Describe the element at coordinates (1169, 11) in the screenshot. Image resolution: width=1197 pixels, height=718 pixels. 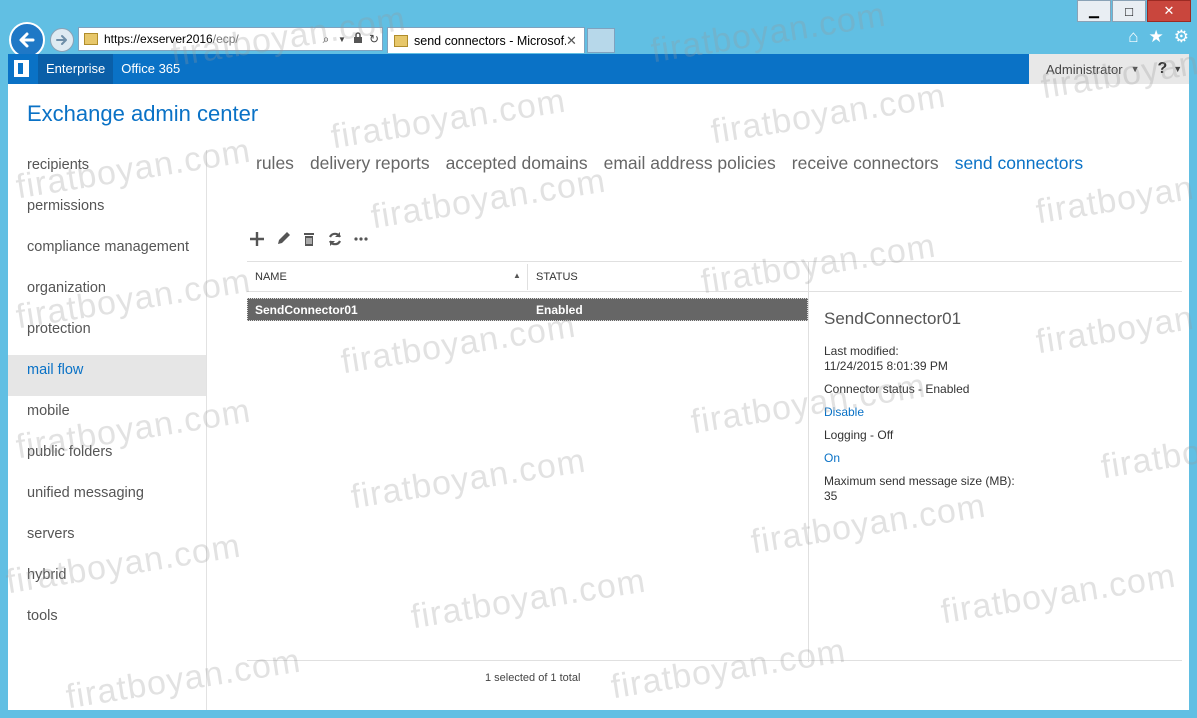
I see `close-window-button: ✕` at that location.